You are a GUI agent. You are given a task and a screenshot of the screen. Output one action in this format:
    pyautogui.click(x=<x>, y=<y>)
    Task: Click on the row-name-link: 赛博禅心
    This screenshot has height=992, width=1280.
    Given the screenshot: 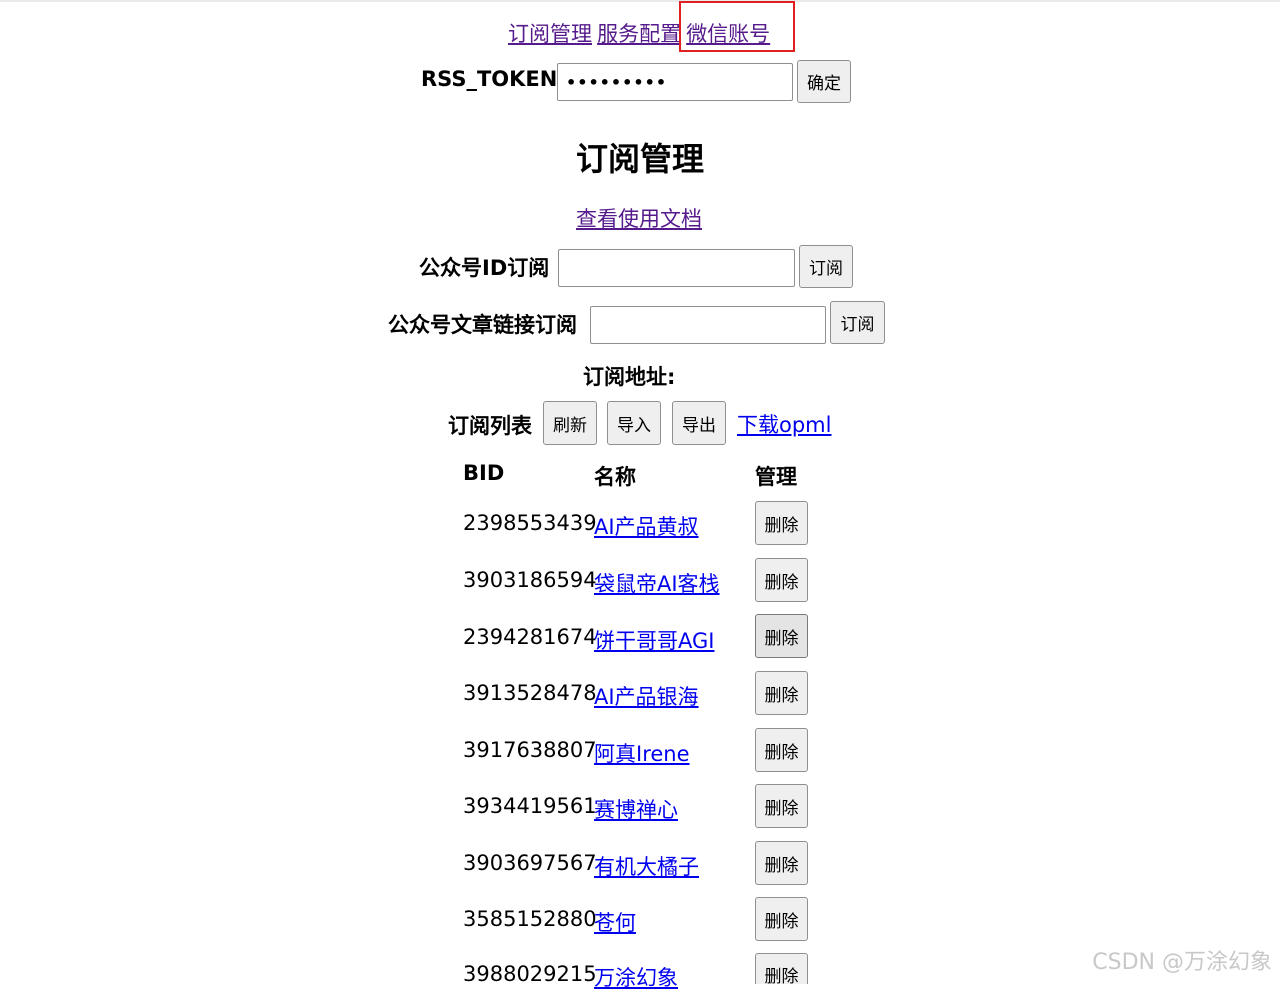 What is the action you would take?
    pyautogui.click(x=636, y=809)
    